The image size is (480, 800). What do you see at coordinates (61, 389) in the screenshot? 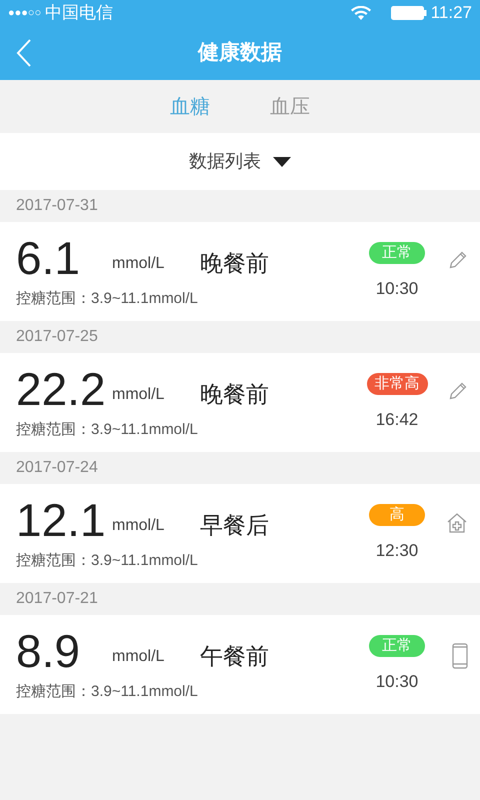
I see `glucose-value: 22.2` at bounding box center [61, 389].